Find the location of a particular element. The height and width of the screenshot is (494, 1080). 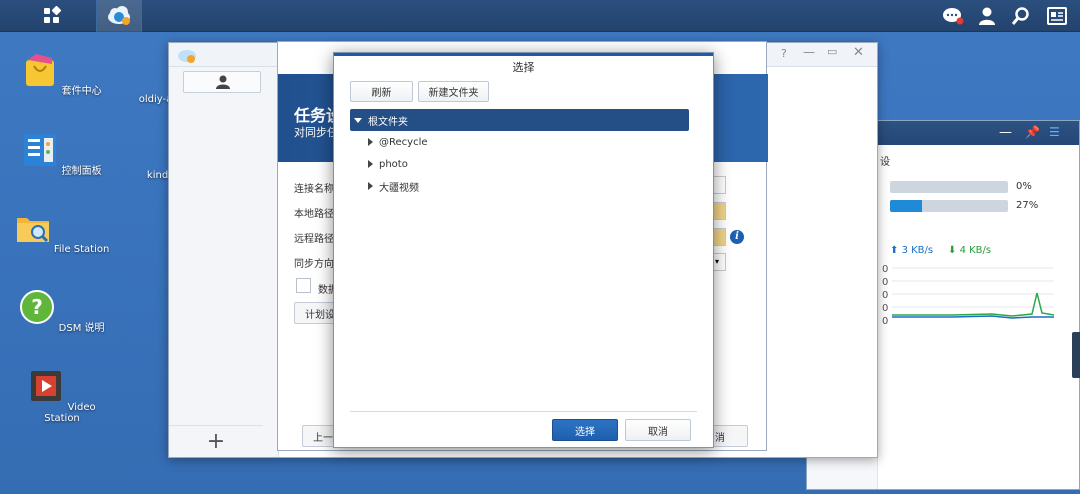

chat-bubble-icon is located at coordinates (953, 16).